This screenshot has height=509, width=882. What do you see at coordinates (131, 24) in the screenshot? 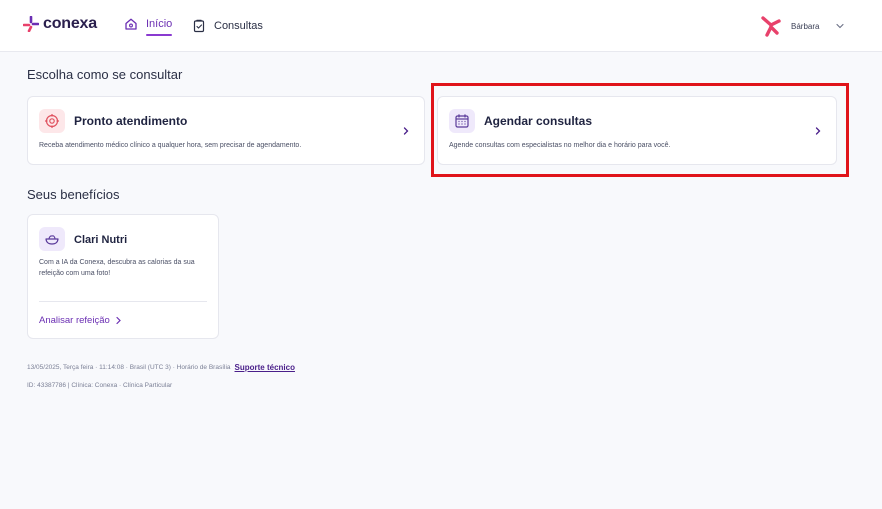
I see `home-icon` at bounding box center [131, 24].